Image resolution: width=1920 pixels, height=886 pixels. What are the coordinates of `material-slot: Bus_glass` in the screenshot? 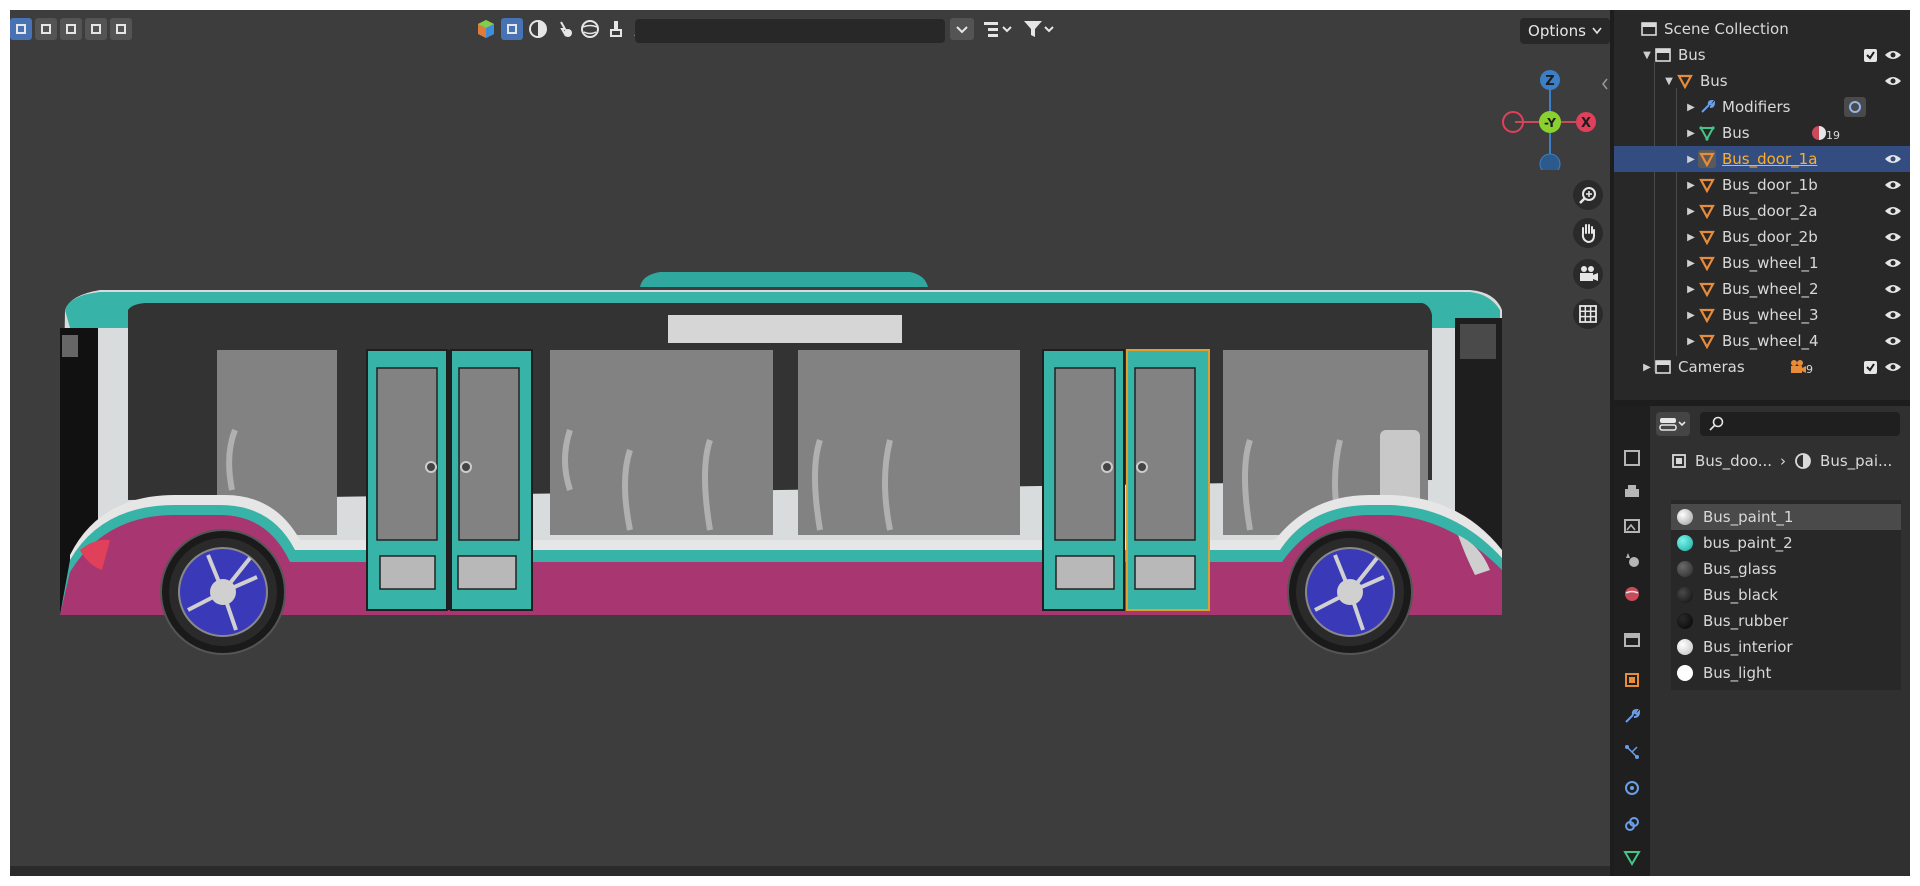 It's located at (1786, 569).